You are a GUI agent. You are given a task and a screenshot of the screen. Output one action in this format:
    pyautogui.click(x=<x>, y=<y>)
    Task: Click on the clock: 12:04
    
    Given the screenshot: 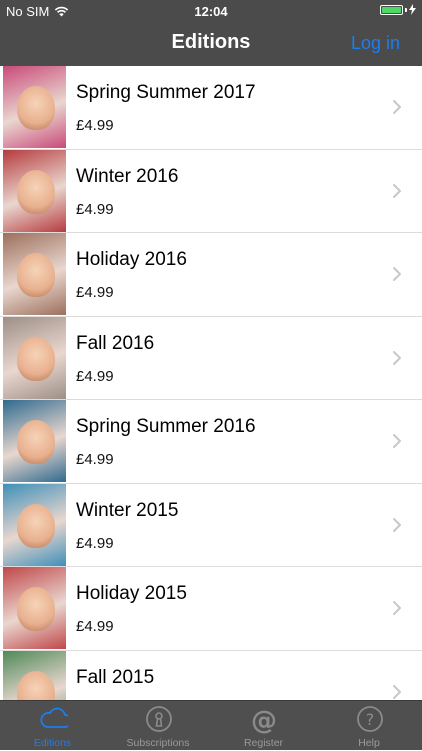 What is the action you would take?
    pyautogui.click(x=211, y=11)
    